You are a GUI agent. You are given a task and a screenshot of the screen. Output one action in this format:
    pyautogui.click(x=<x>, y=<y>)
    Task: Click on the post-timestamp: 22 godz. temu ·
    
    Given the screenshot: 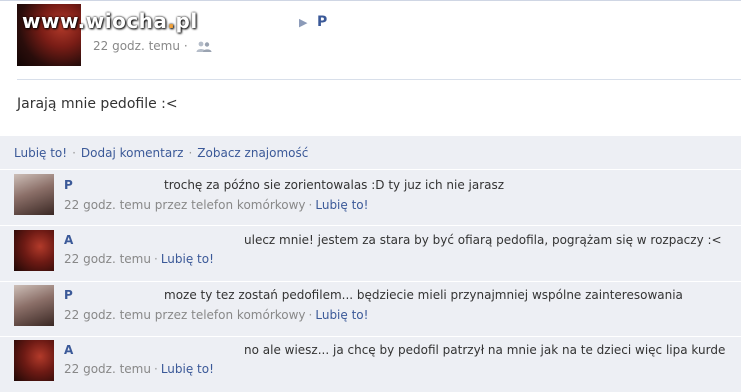 What is the action you would take?
    pyautogui.click(x=140, y=46)
    